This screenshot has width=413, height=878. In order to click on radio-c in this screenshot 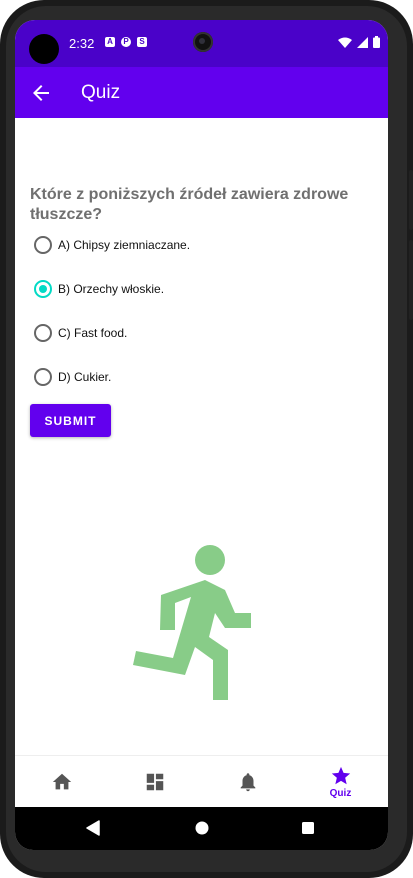, I will do `click(43, 333)`.